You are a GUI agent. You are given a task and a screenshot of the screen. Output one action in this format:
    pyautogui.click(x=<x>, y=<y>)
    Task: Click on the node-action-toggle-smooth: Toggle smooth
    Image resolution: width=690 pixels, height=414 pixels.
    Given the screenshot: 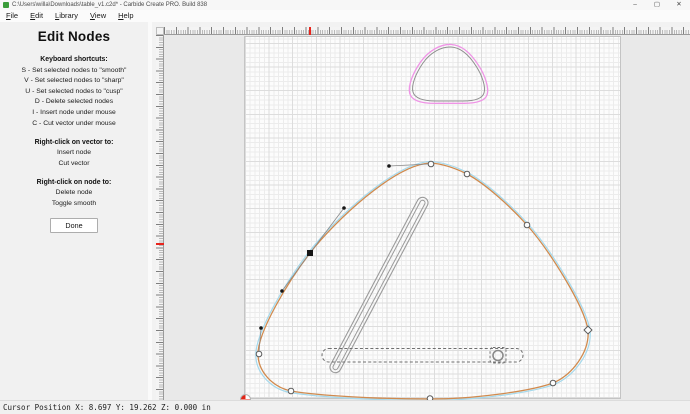 What is the action you would take?
    pyautogui.click(x=74, y=203)
    